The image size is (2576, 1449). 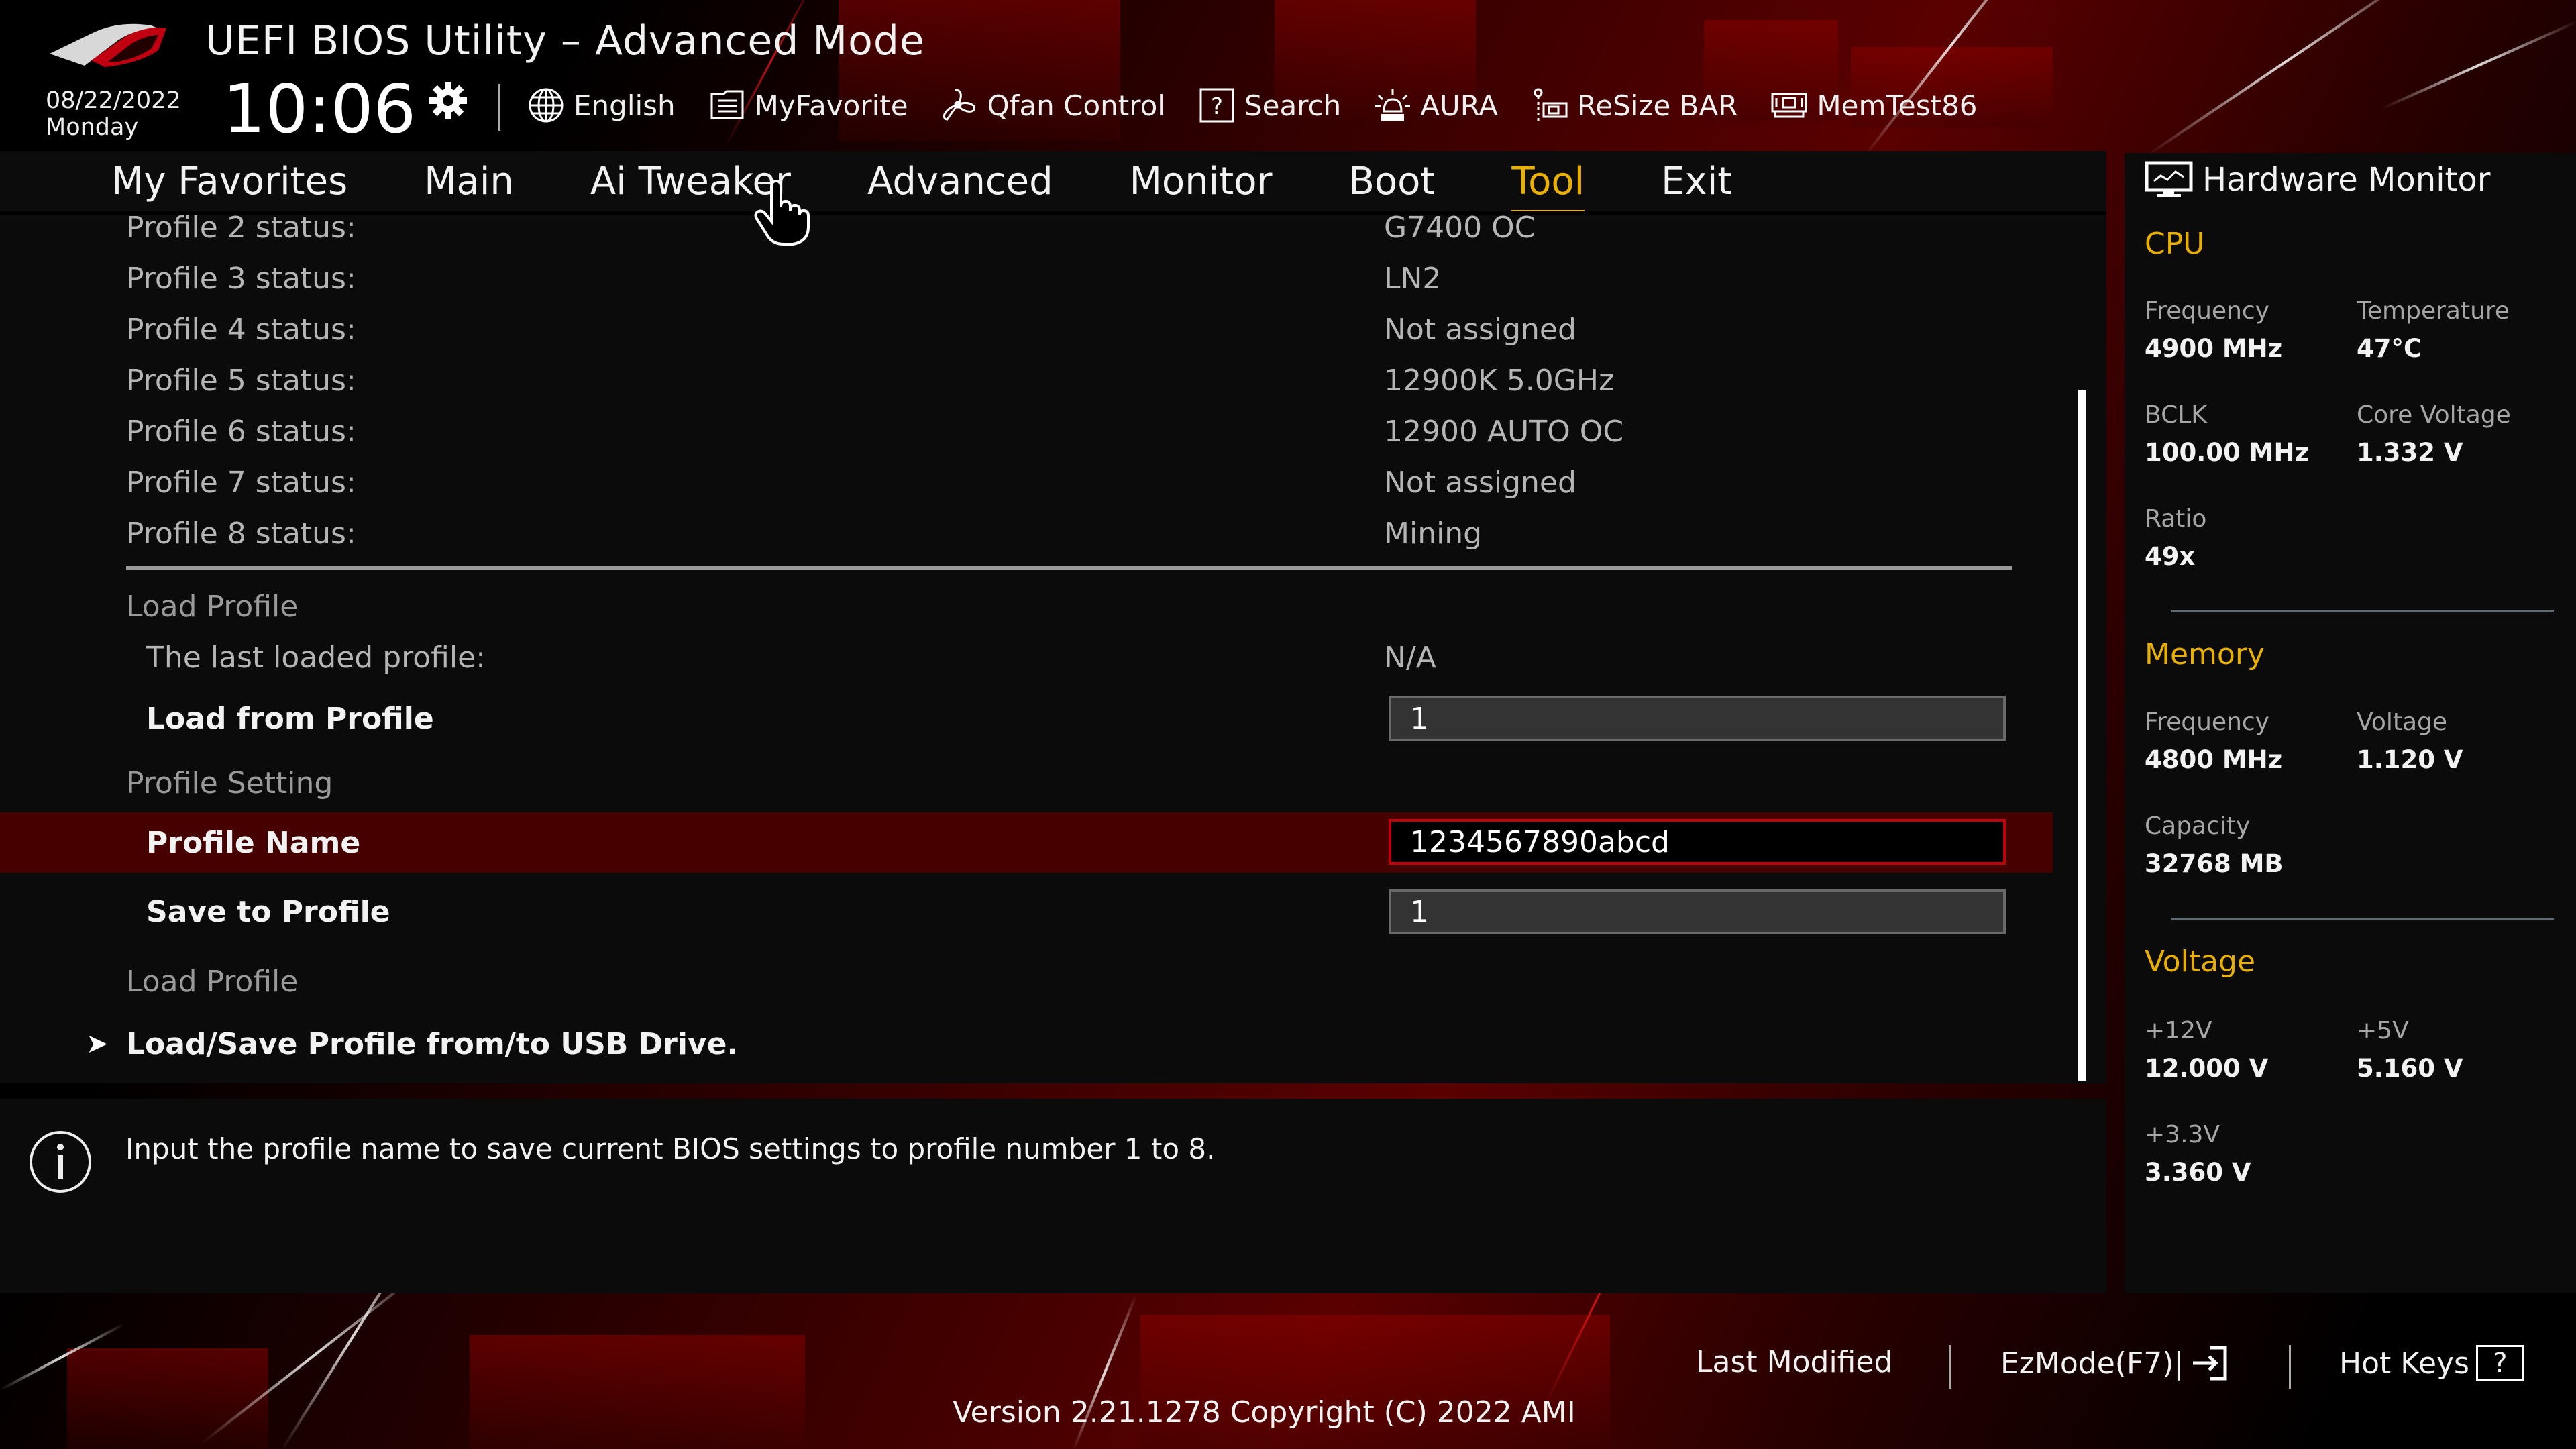 I want to click on memory-voltage-value: 1.120 V, so click(x=2410, y=759).